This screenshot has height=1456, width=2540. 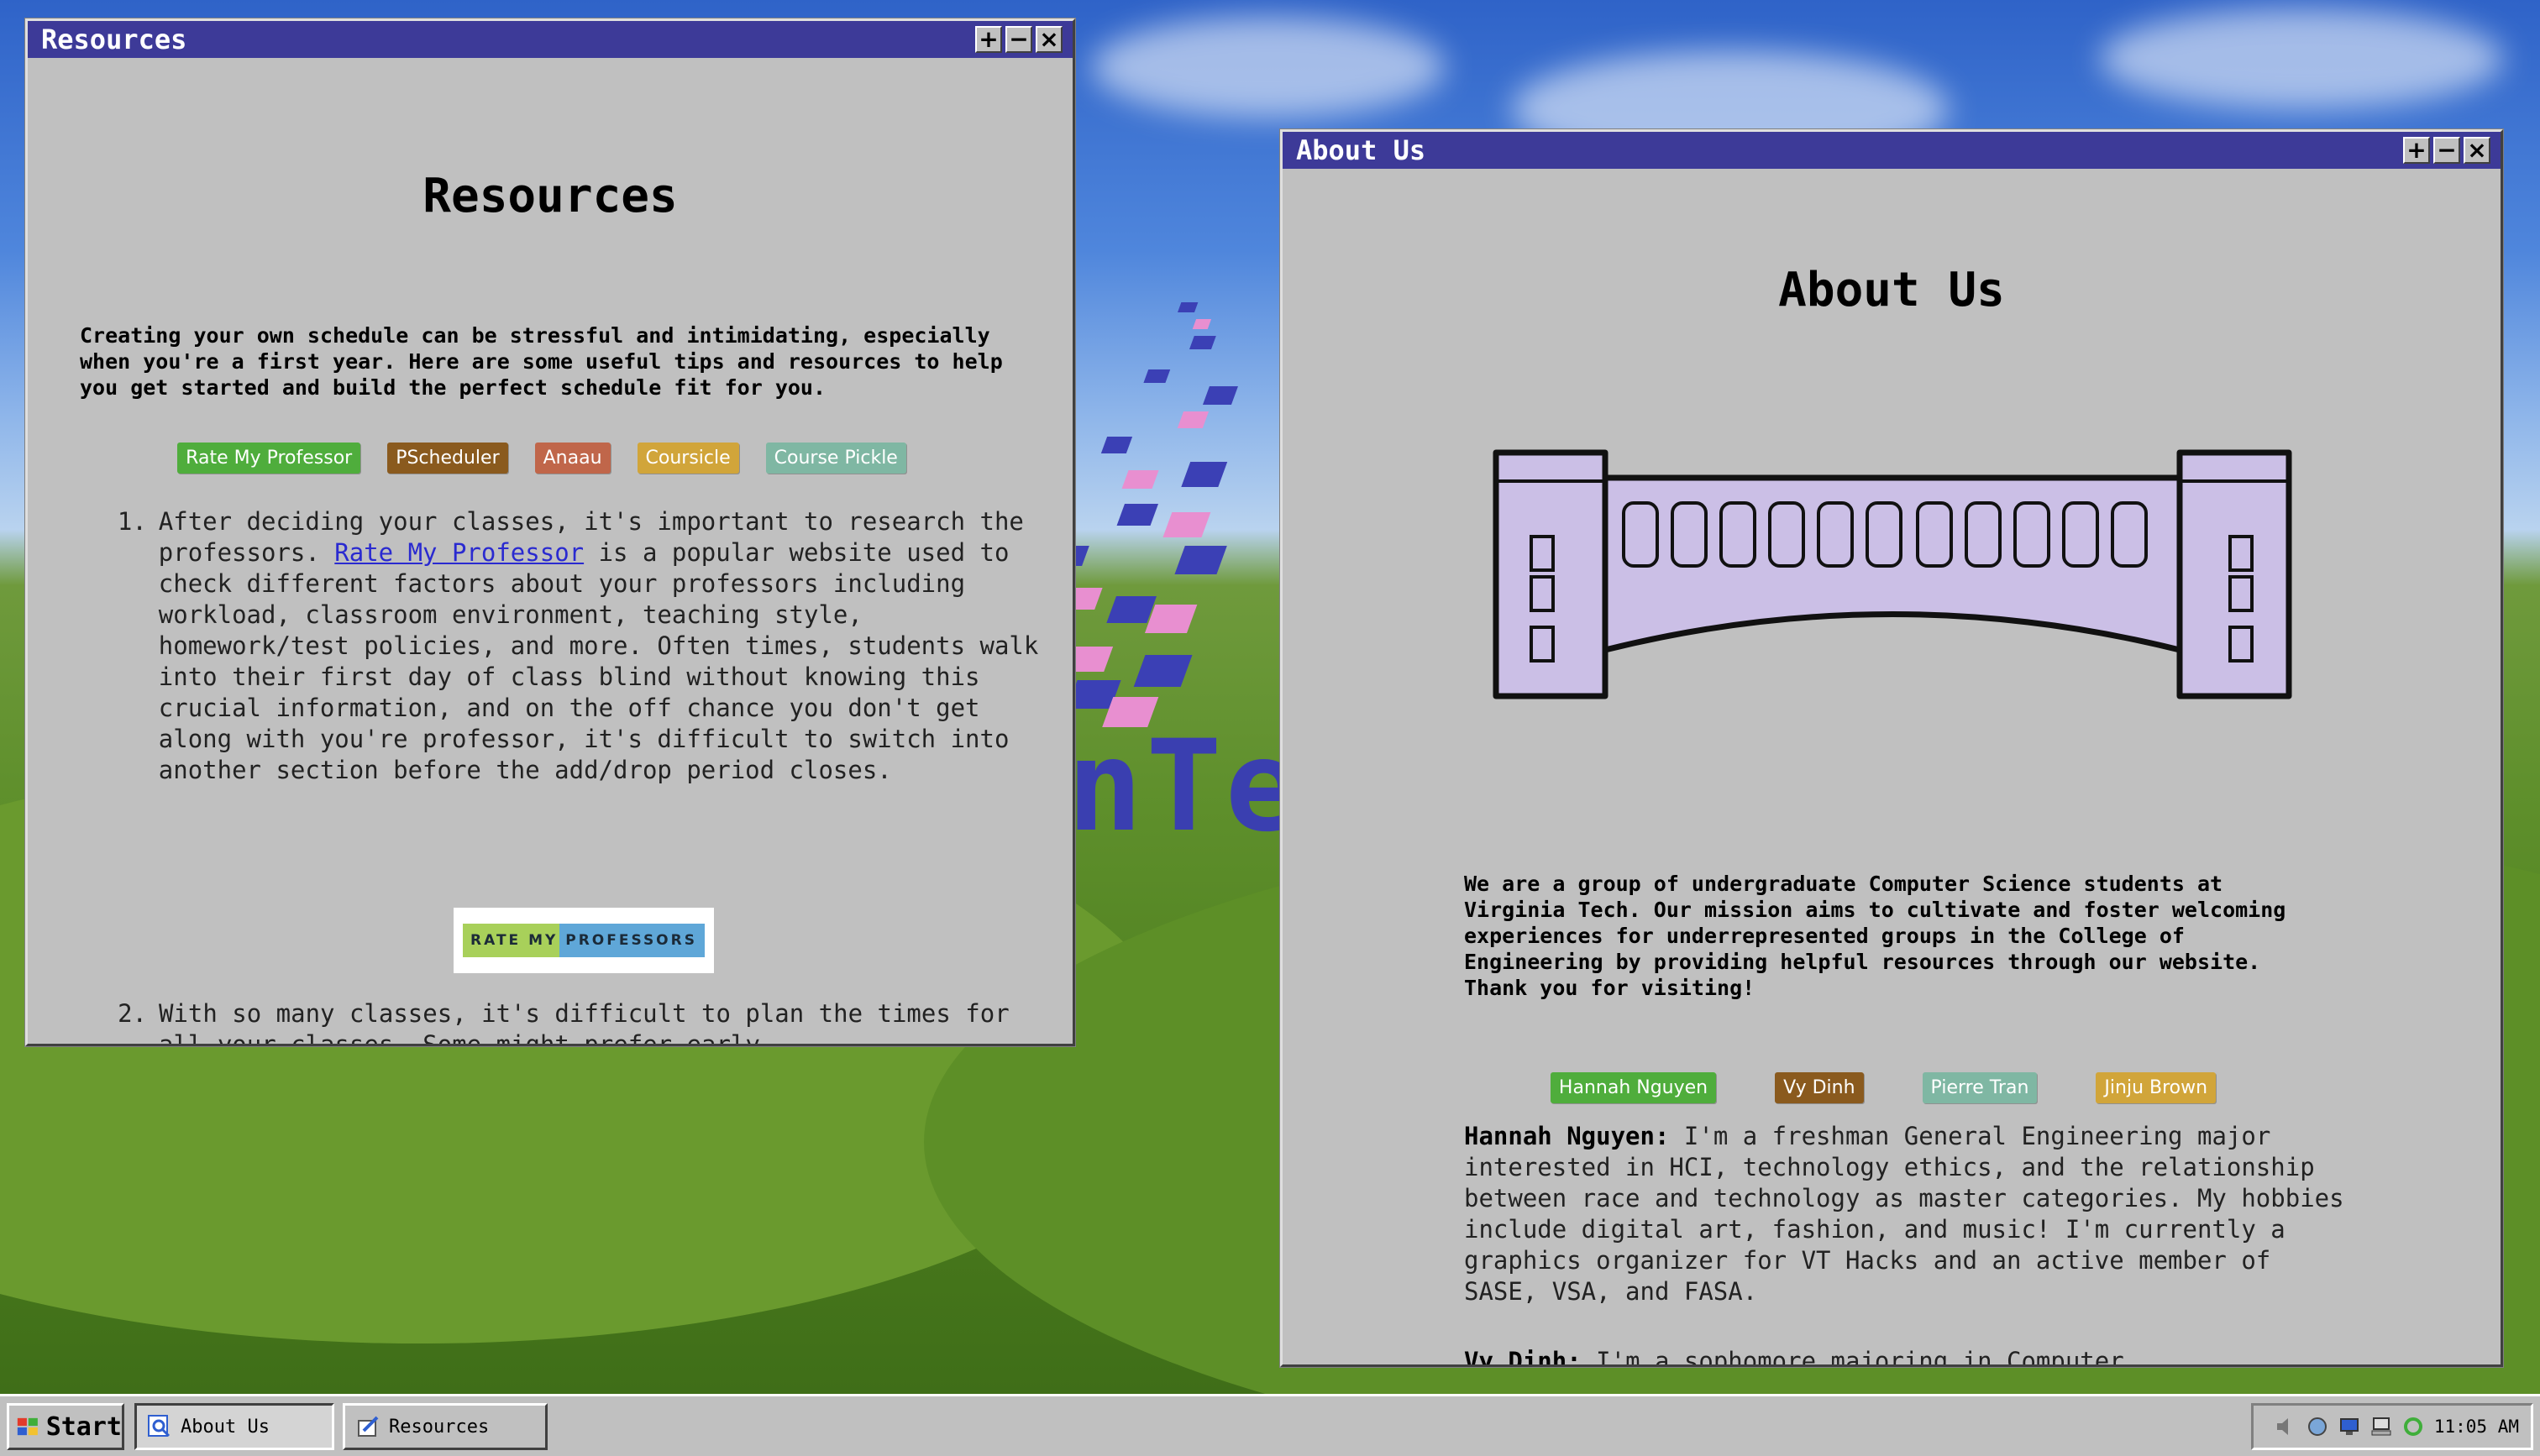 What do you see at coordinates (1820, 1087) in the screenshot?
I see `vy-dinh-button: Vy Dinh` at bounding box center [1820, 1087].